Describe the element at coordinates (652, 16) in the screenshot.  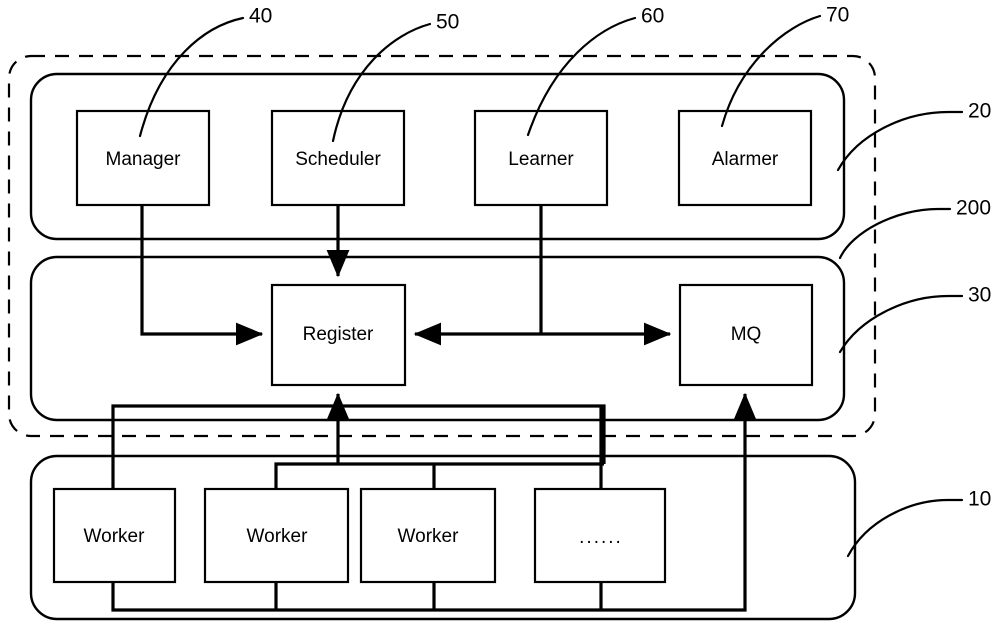
I see `ref-label-60: 60` at that location.